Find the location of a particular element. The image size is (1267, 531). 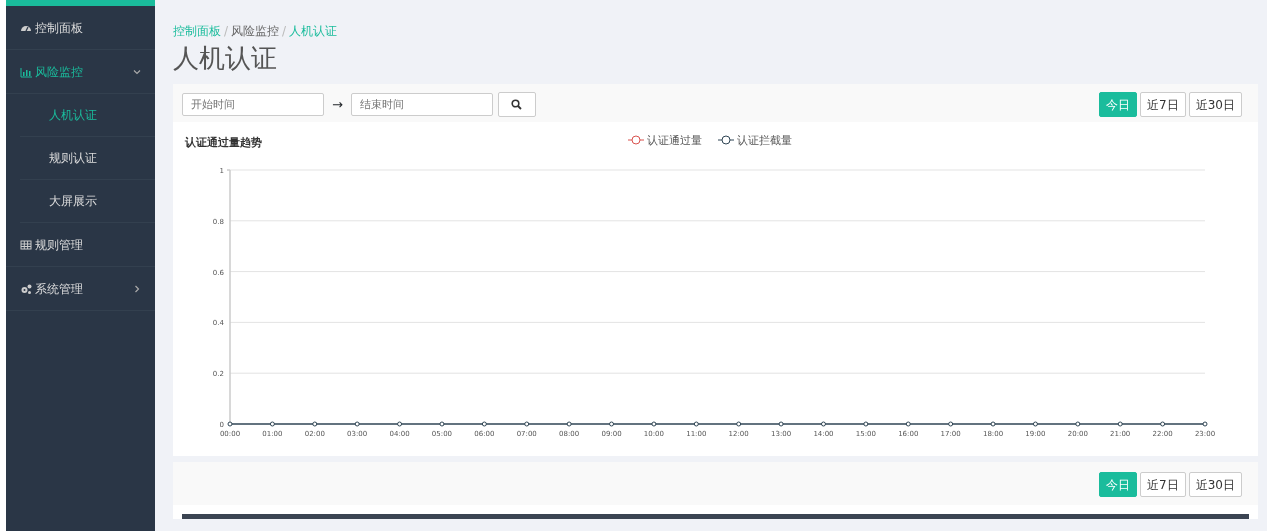

page-title: 人机认证 is located at coordinates (225, 58).